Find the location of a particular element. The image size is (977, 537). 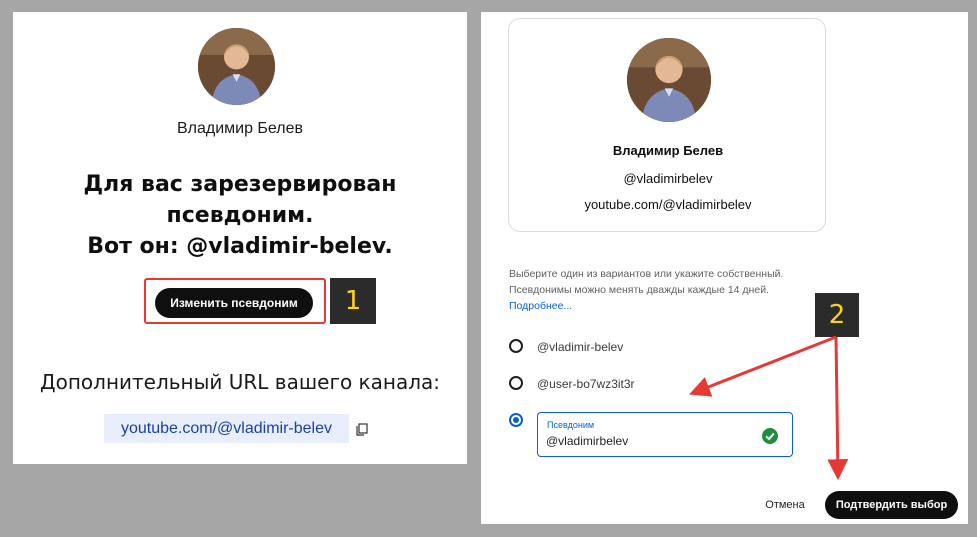

cancel-button: Отмена is located at coordinates (785, 505).